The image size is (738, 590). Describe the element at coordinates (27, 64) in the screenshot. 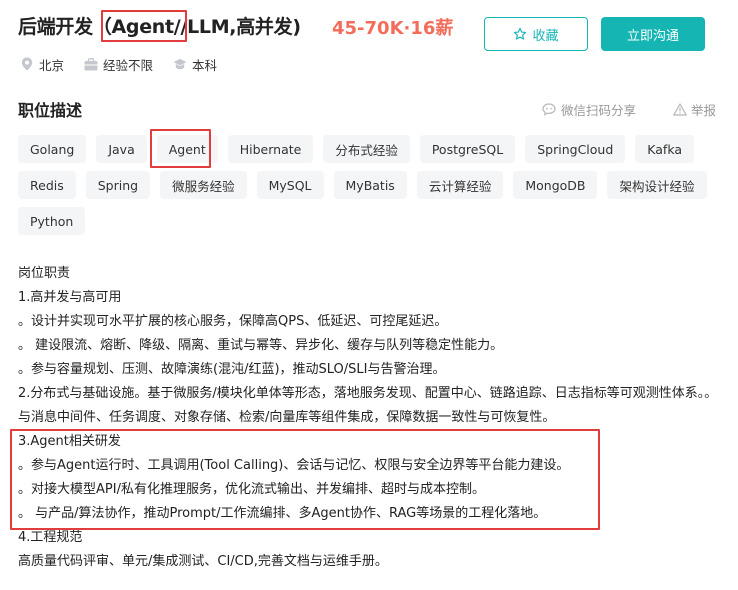

I see `location-pin-icon` at that location.